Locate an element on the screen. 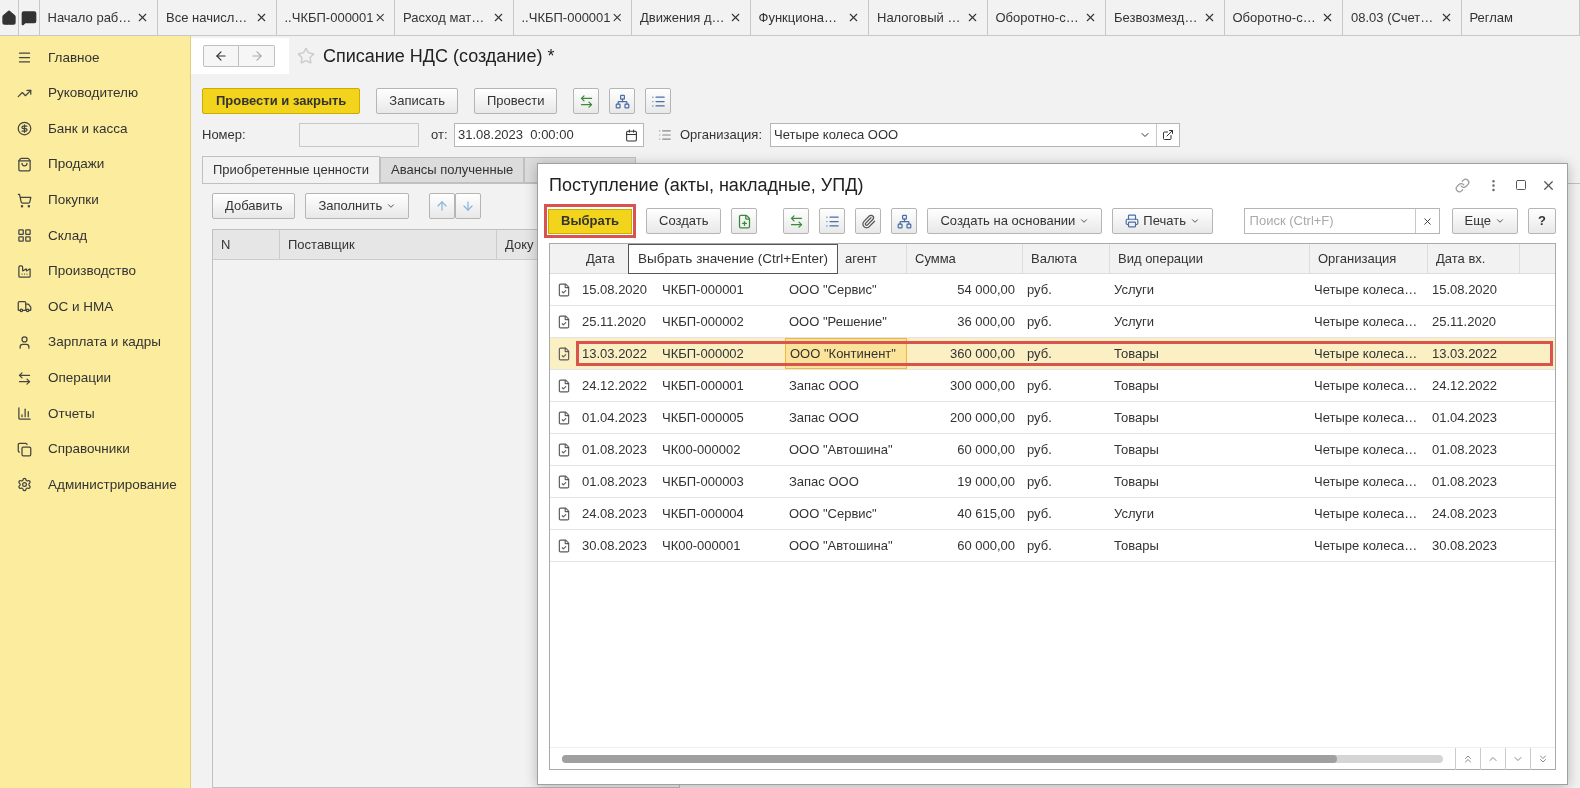 The image size is (1580, 788). toolbar-button: Провести и закрыть is located at coordinates (281, 101).